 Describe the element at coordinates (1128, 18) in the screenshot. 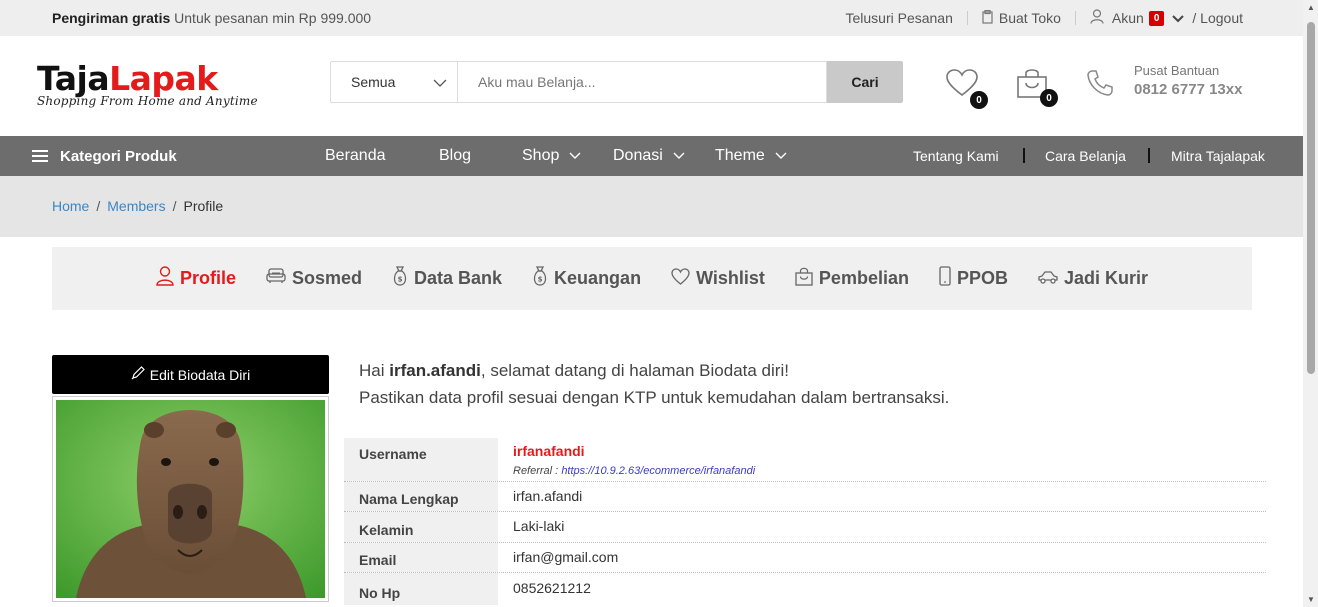

I see `account-link: Akun` at that location.